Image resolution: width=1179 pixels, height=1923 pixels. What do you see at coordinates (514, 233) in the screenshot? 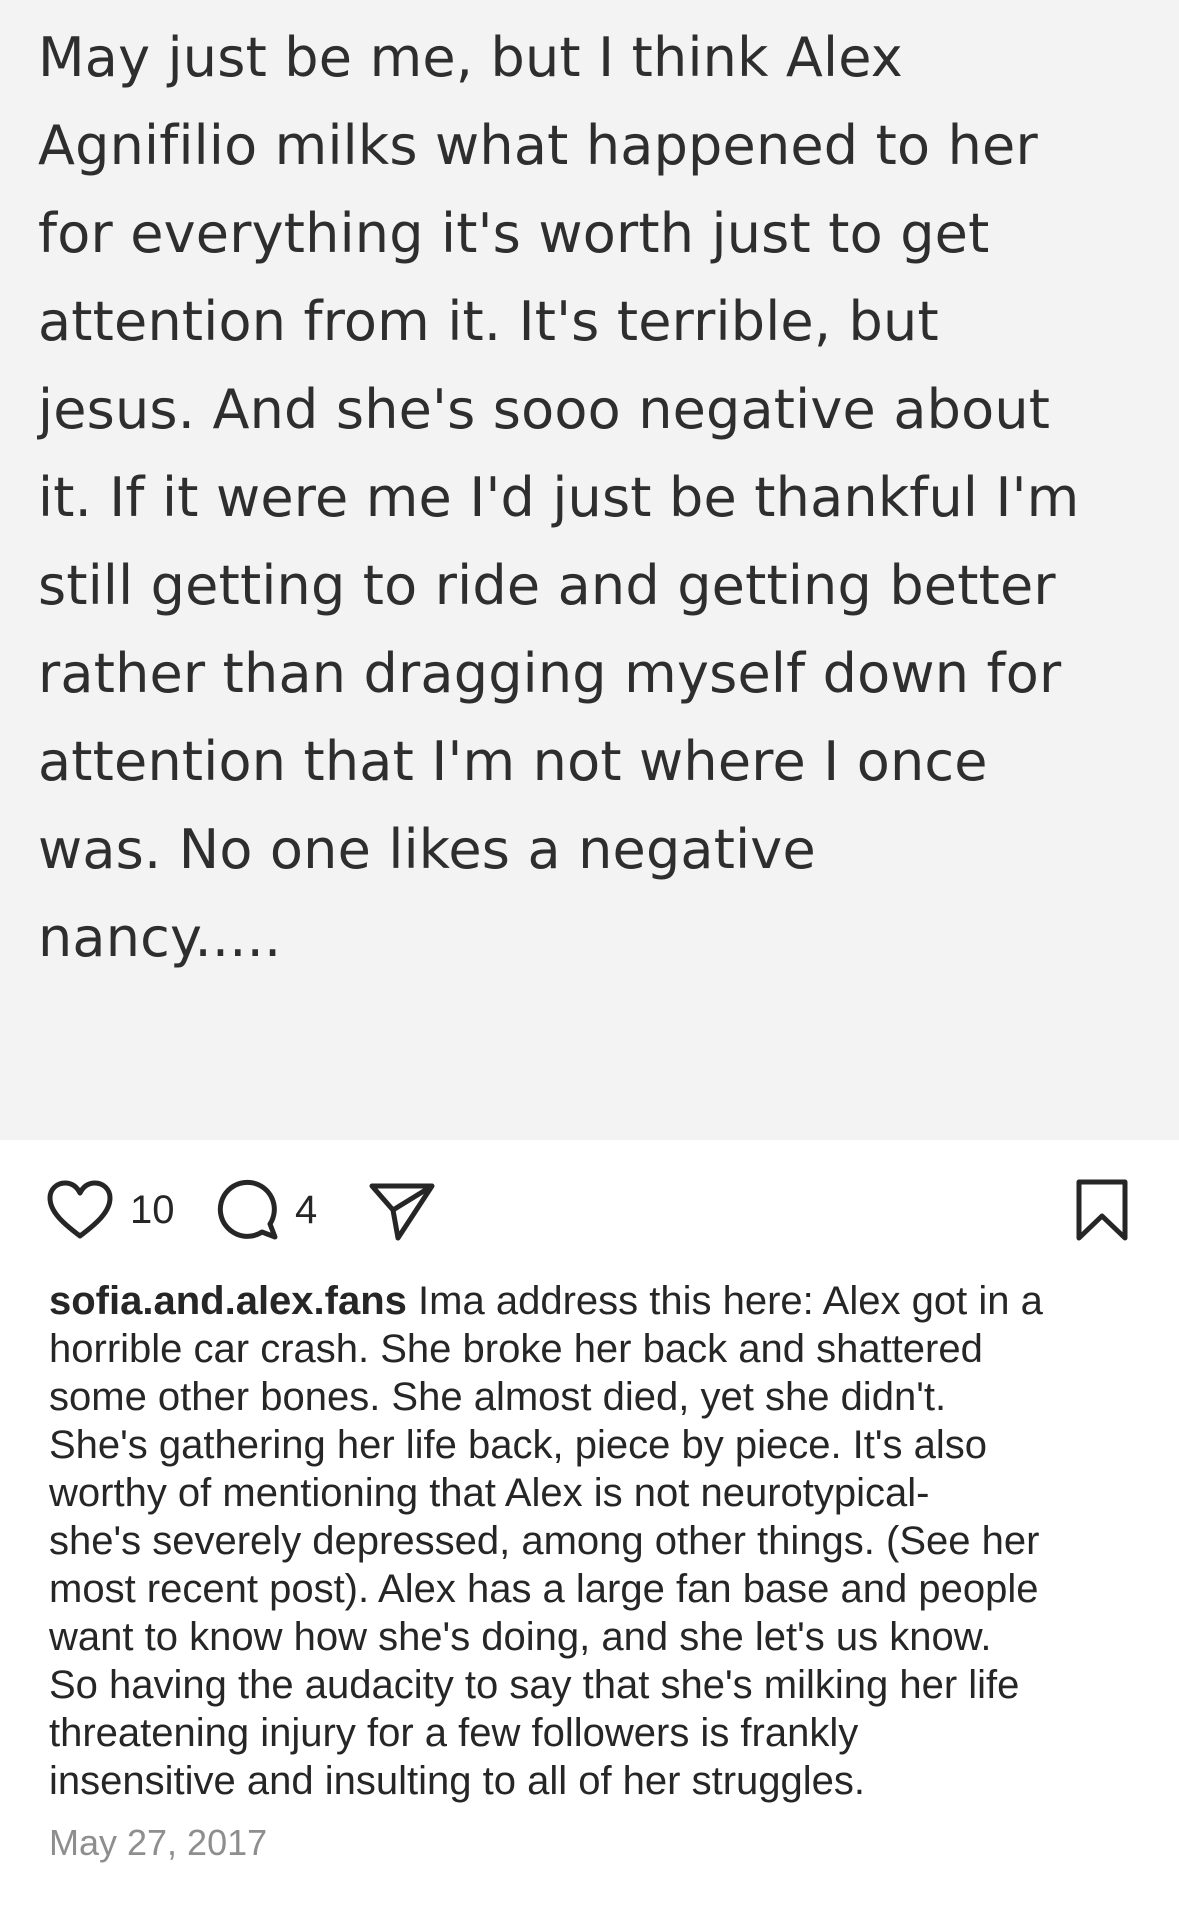
I see `post-text-line: for everything it's worth just to get` at bounding box center [514, 233].